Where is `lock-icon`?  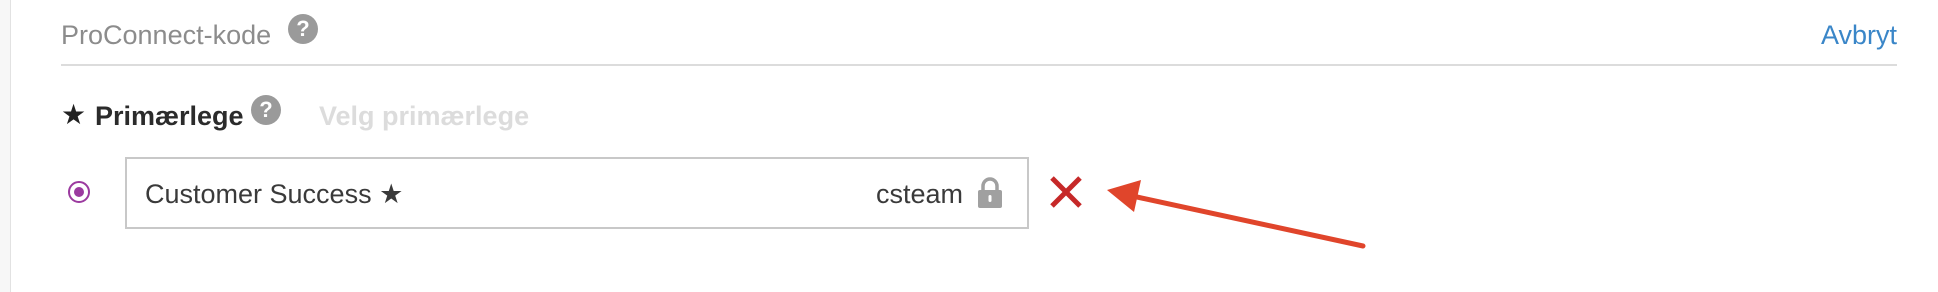
lock-icon is located at coordinates (990, 192).